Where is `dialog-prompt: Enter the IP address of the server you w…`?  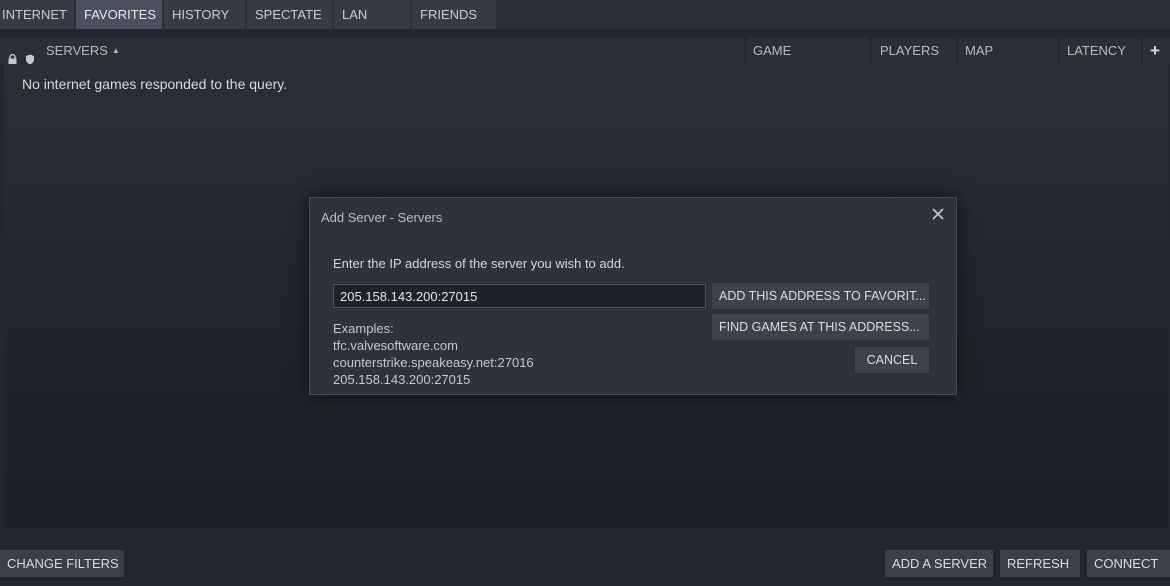
dialog-prompt: Enter the IP address of the server you w… is located at coordinates (479, 263).